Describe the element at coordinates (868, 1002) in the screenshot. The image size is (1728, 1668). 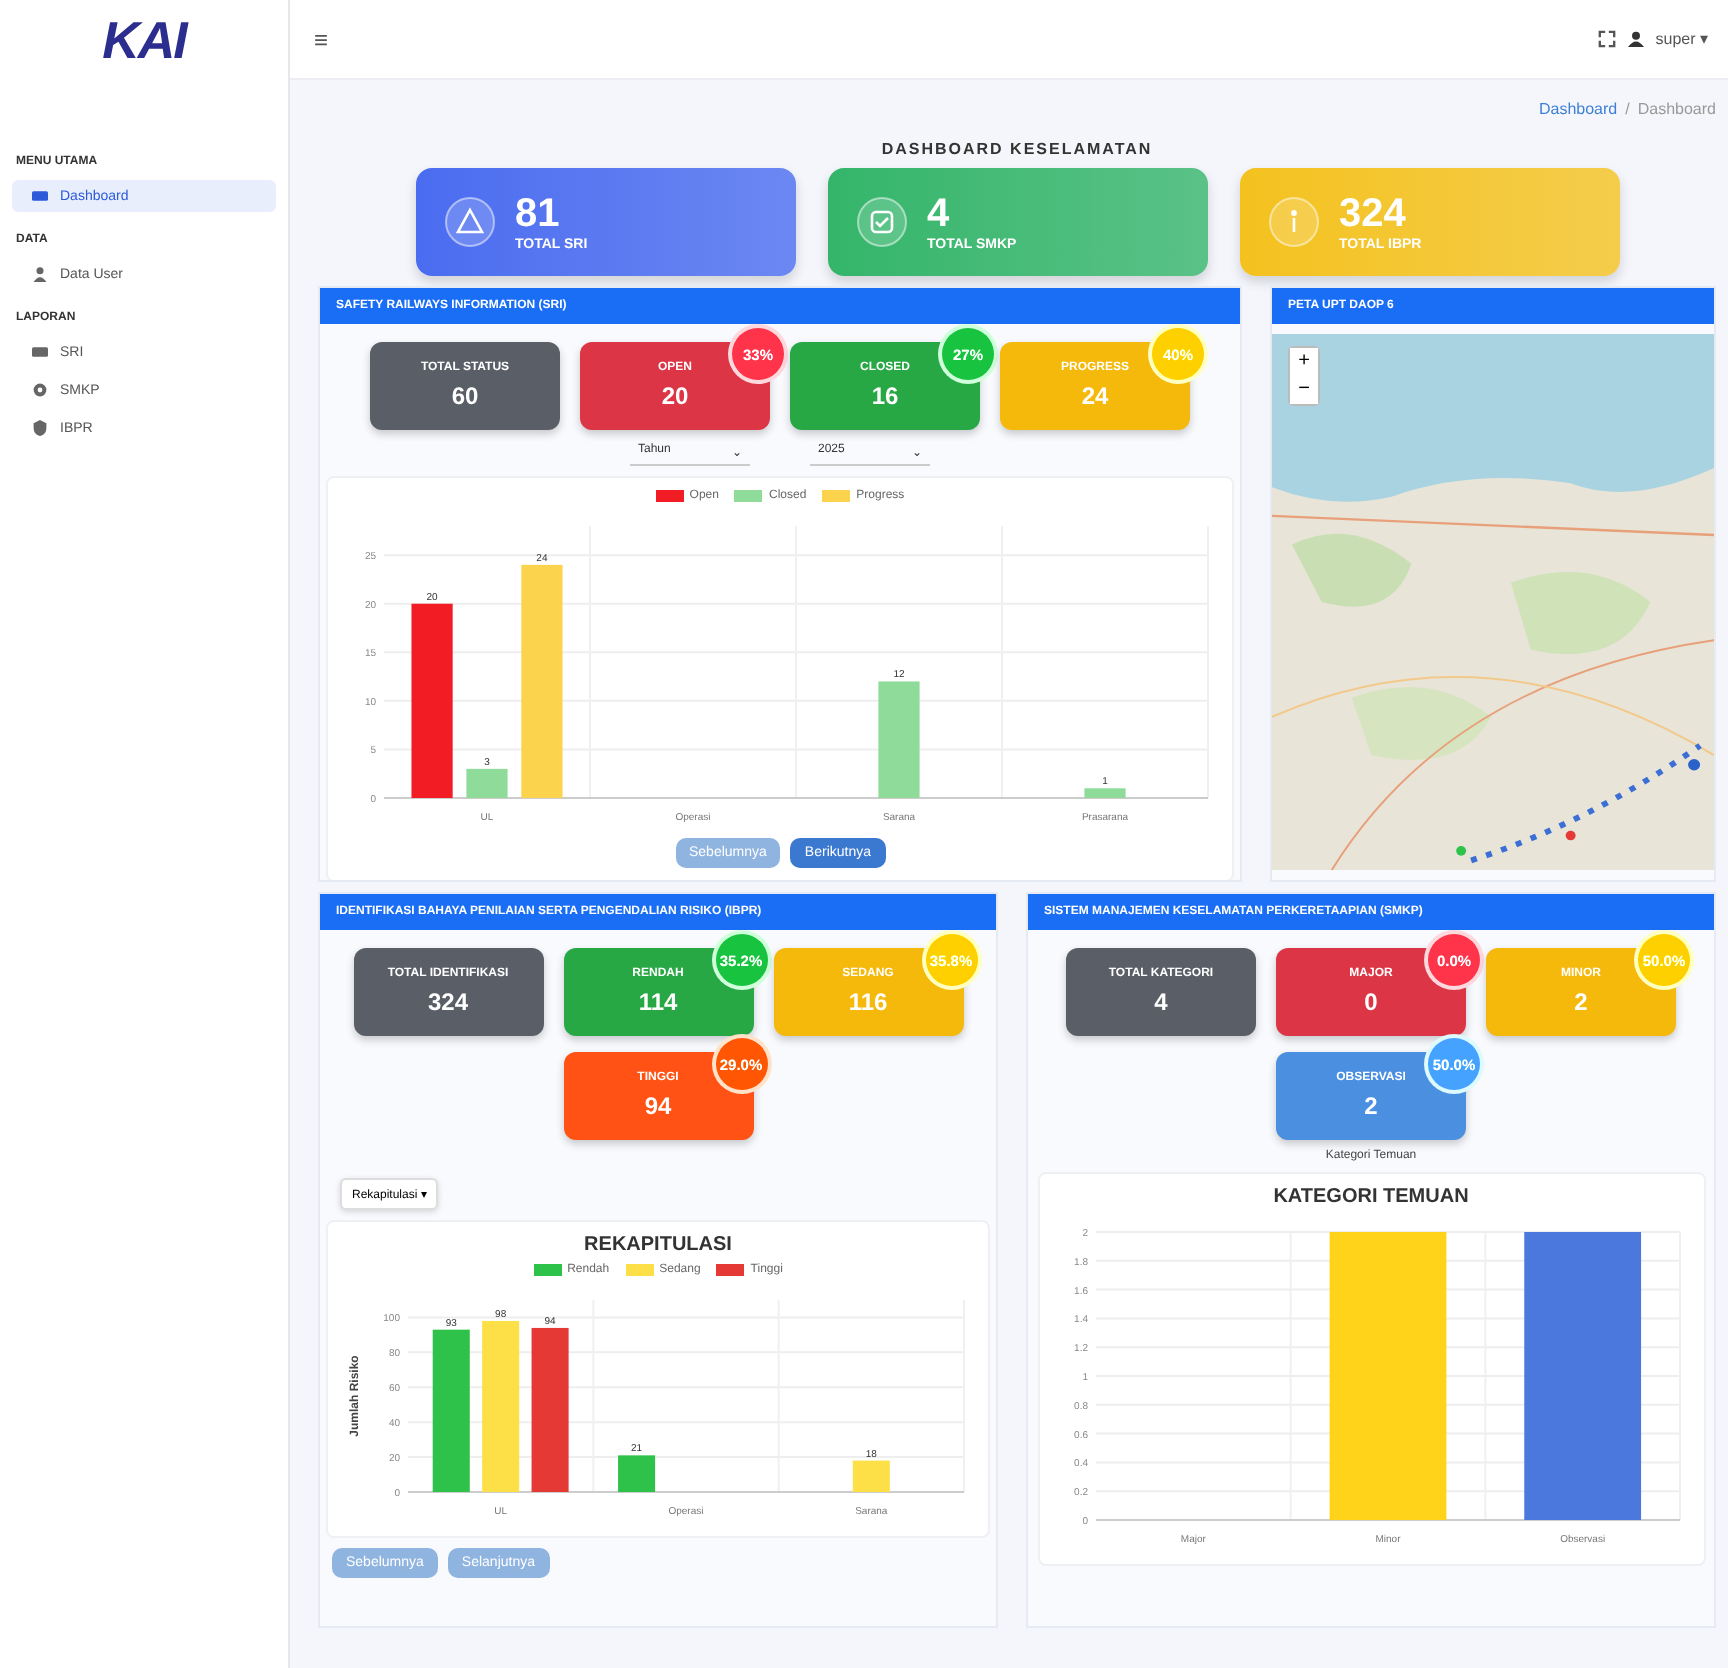
I see `stat-value: 116` at that location.